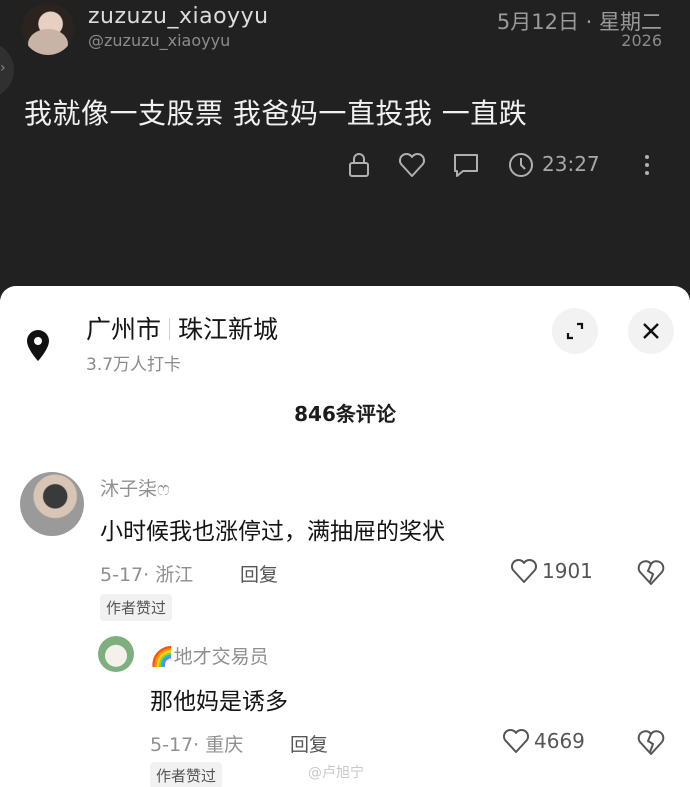 The height and width of the screenshot is (787, 690). Describe the element at coordinates (571, 164) in the screenshot. I see `post-time: 23:27` at that location.